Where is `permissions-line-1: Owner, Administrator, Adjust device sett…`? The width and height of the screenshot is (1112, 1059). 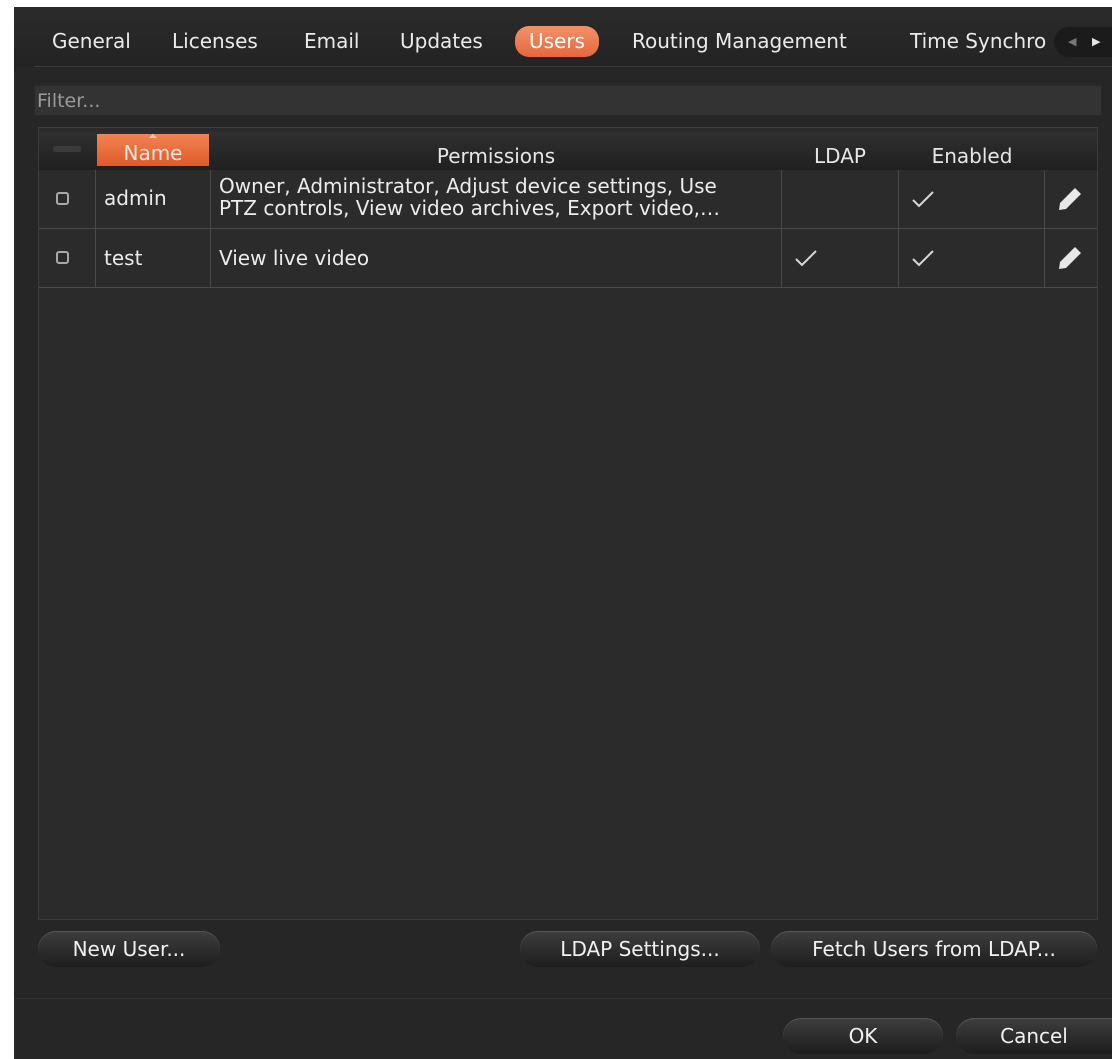
permissions-line-1: Owner, Administrator, Adjust device sett… is located at coordinates (468, 186).